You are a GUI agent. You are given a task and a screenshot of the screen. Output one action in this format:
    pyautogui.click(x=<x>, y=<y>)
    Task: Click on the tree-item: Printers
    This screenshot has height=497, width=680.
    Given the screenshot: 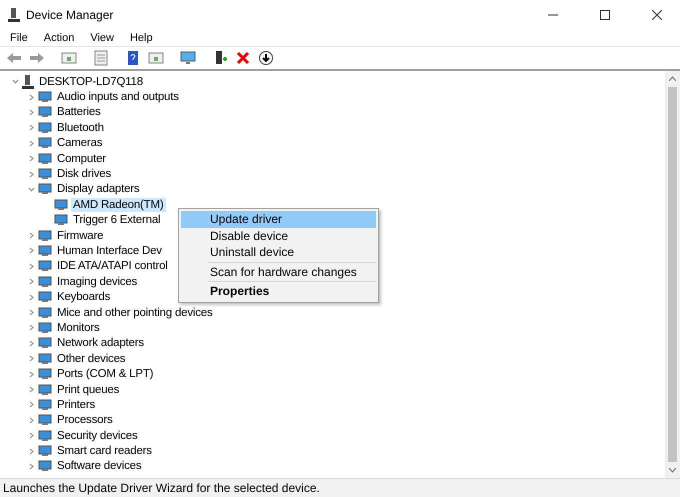 What is the action you would take?
    pyautogui.click(x=76, y=405)
    